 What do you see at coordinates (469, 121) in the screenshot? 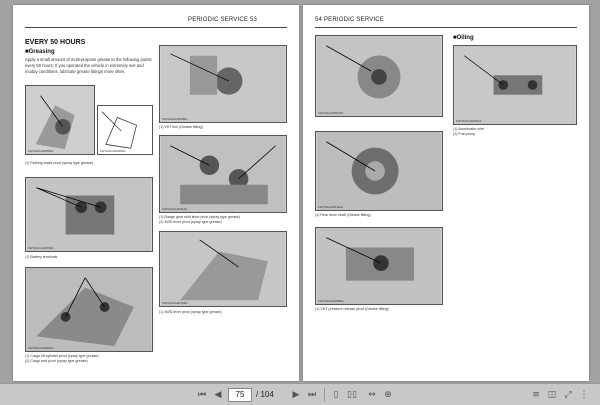
I see `figure-code: 1WYAACAAP094A` at bounding box center [469, 121].